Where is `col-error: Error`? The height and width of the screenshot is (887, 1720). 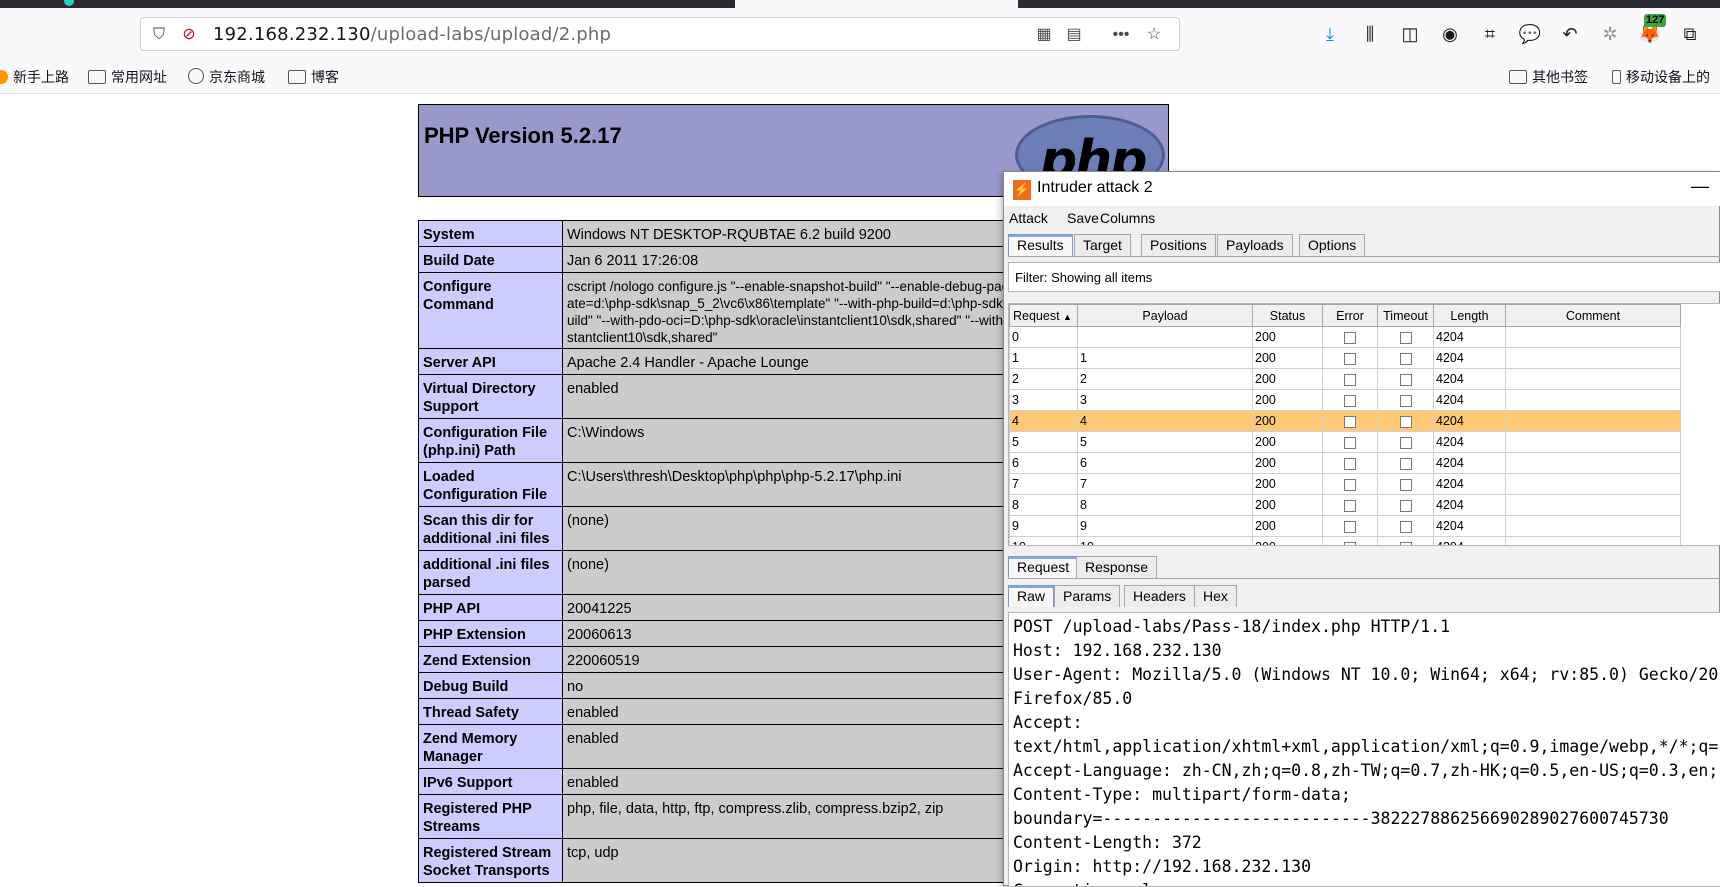
col-error: Error is located at coordinates (1350, 315).